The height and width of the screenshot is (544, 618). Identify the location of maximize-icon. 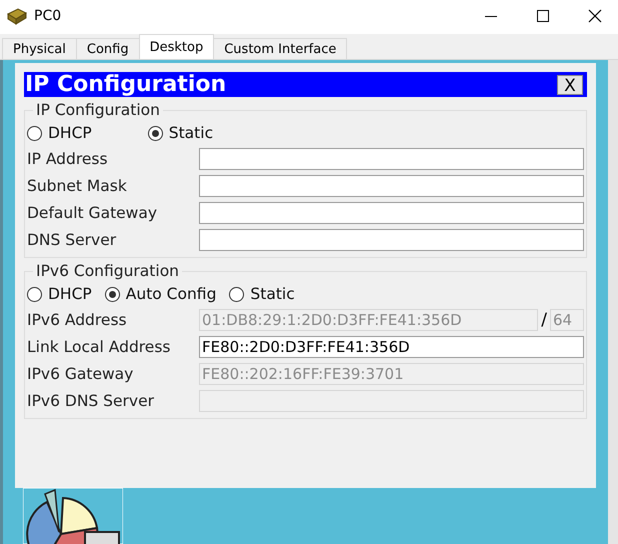
(543, 16).